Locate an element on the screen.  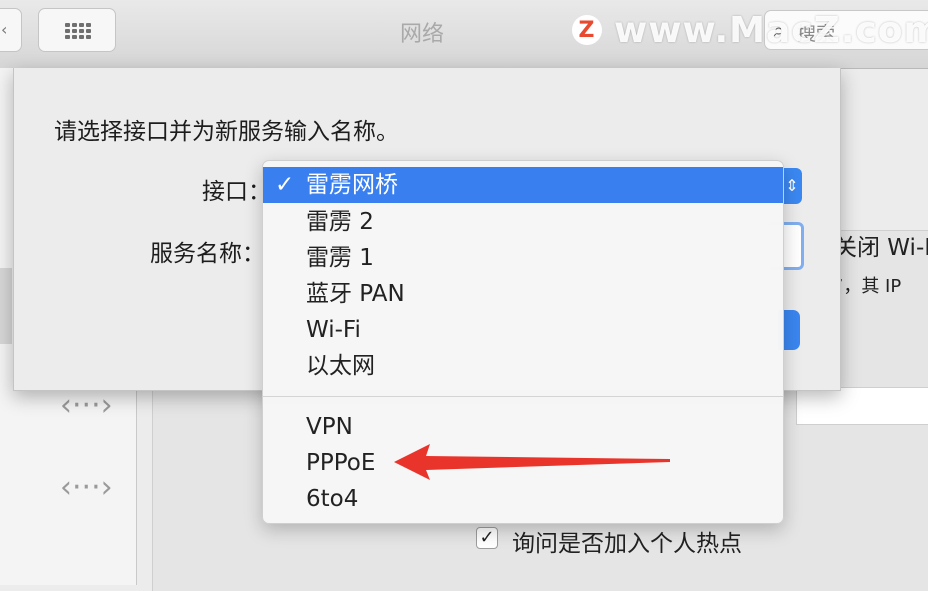
menu-item-label: Wi-Fi is located at coordinates (333, 330).